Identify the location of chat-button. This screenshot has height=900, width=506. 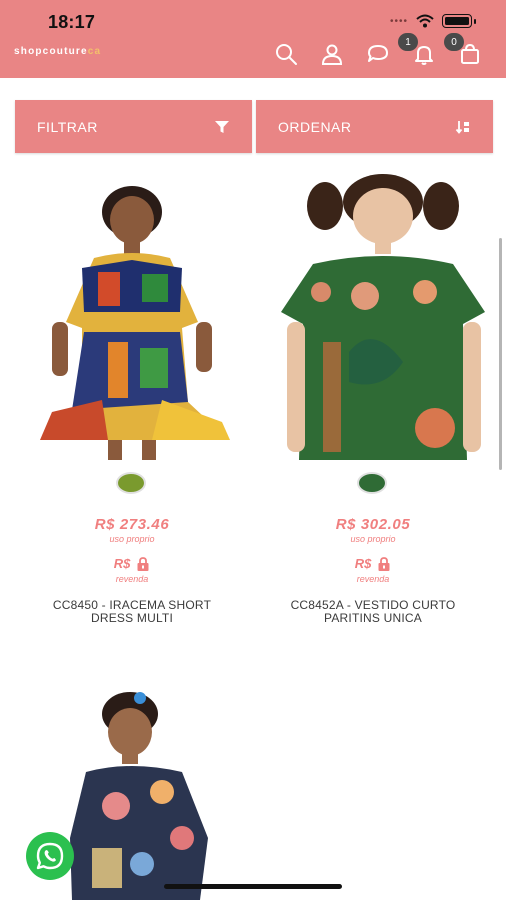
(378, 54).